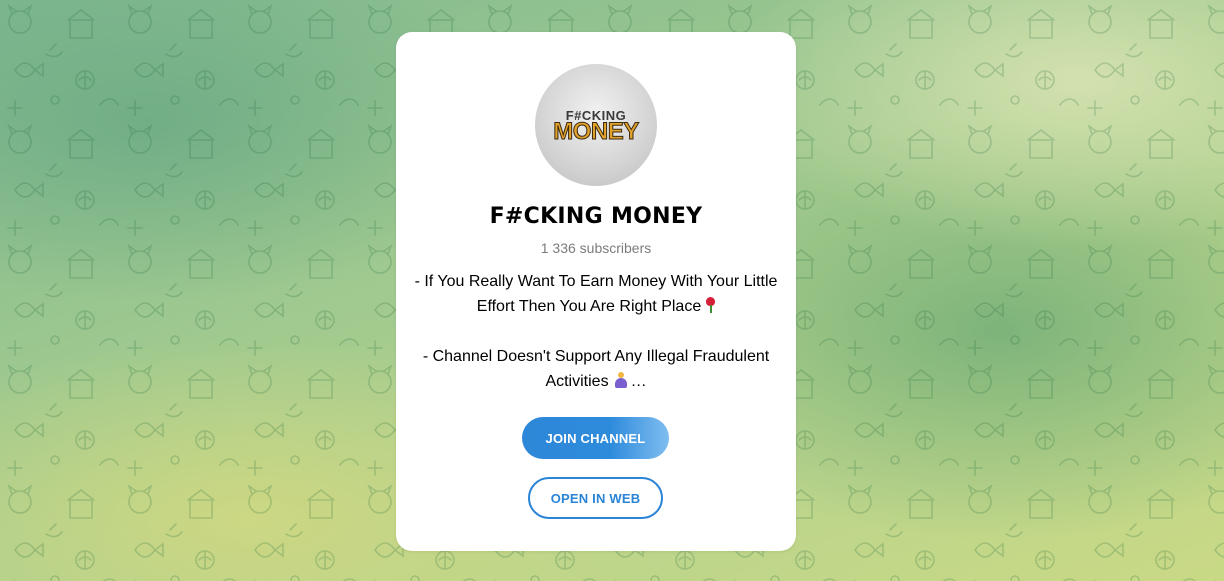 This screenshot has width=1224, height=581. I want to click on praying-hands-emoji-icon, so click(621, 380).